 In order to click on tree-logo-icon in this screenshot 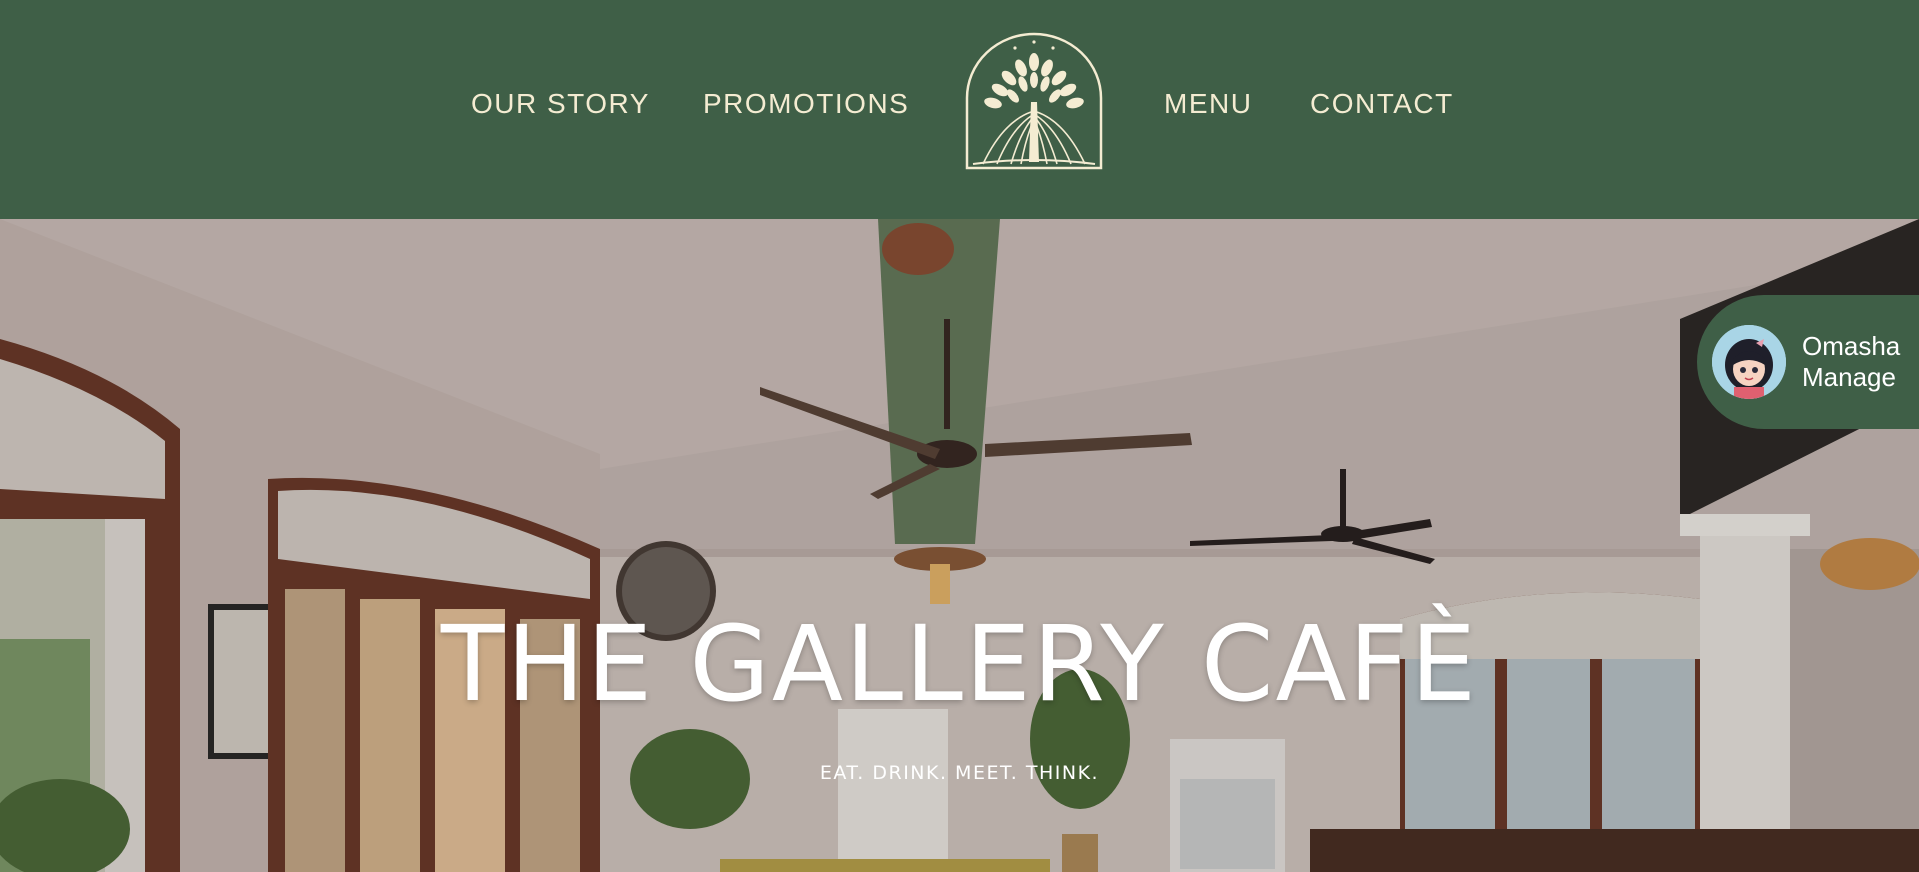, I will do `click(1034, 102)`.